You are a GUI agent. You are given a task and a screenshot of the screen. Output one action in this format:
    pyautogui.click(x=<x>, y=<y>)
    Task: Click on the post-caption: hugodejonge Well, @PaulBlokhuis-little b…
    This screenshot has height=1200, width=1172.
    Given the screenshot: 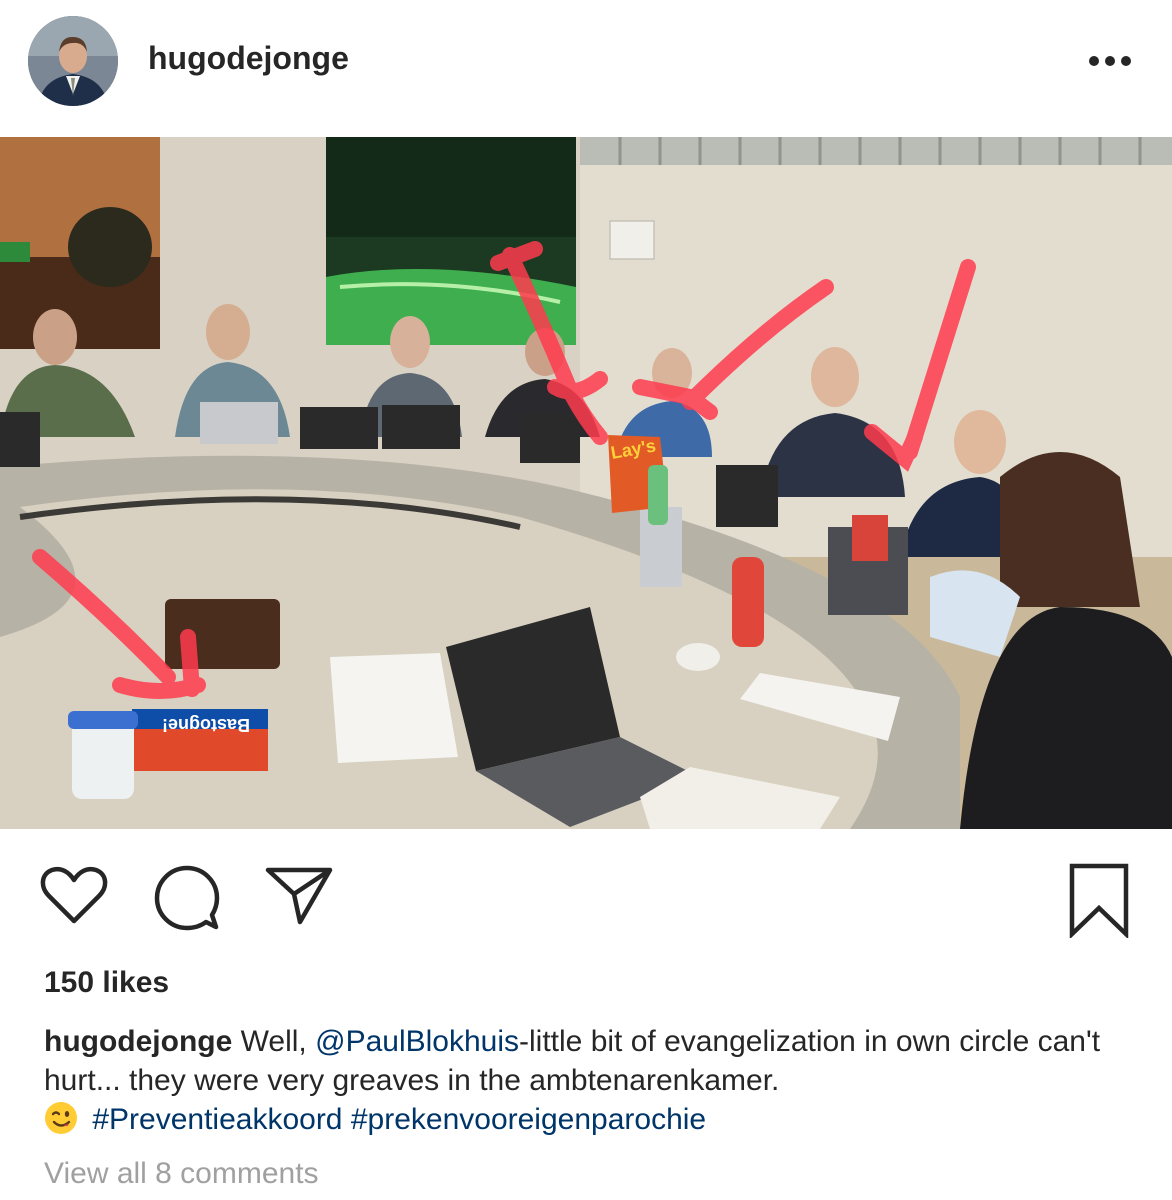 What is the action you would take?
    pyautogui.click(x=594, y=1080)
    